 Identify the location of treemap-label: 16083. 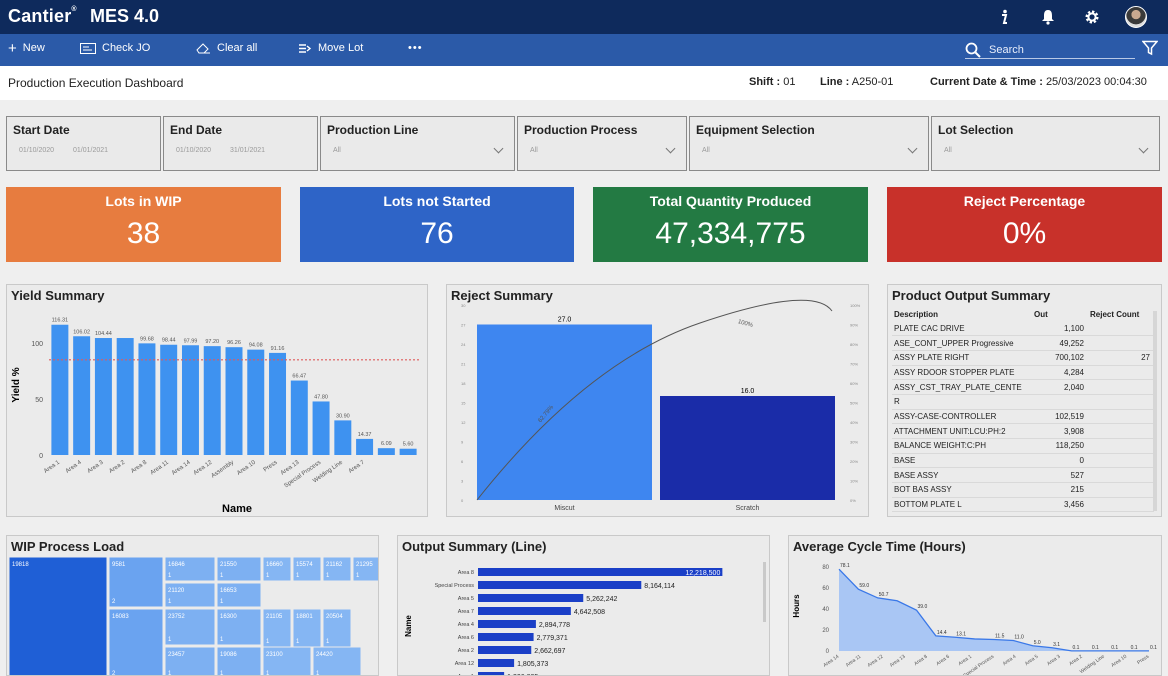
(120, 617).